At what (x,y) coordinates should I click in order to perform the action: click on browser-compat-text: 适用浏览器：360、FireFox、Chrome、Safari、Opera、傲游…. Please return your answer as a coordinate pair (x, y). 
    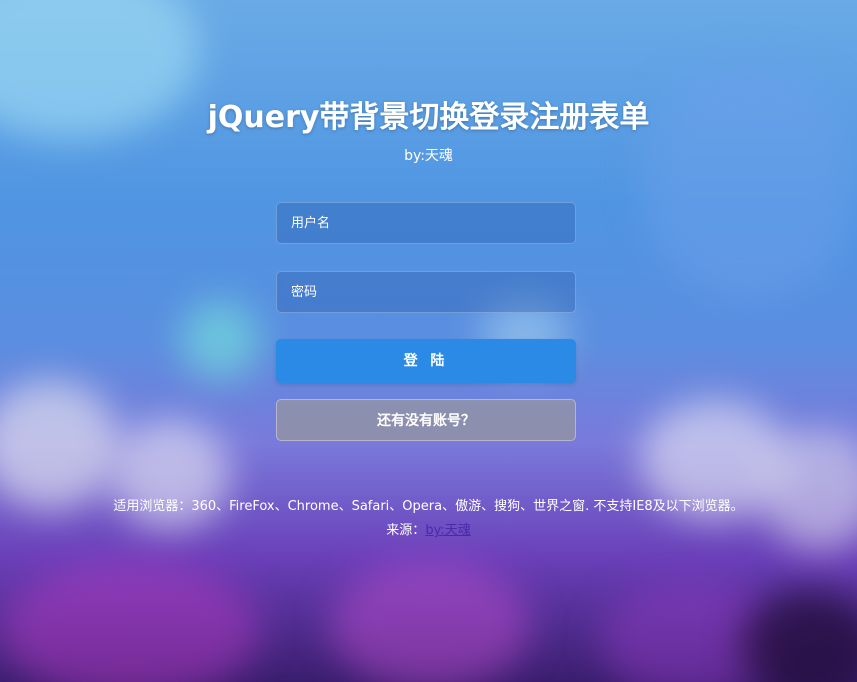
    Looking at the image, I should click on (428, 506).